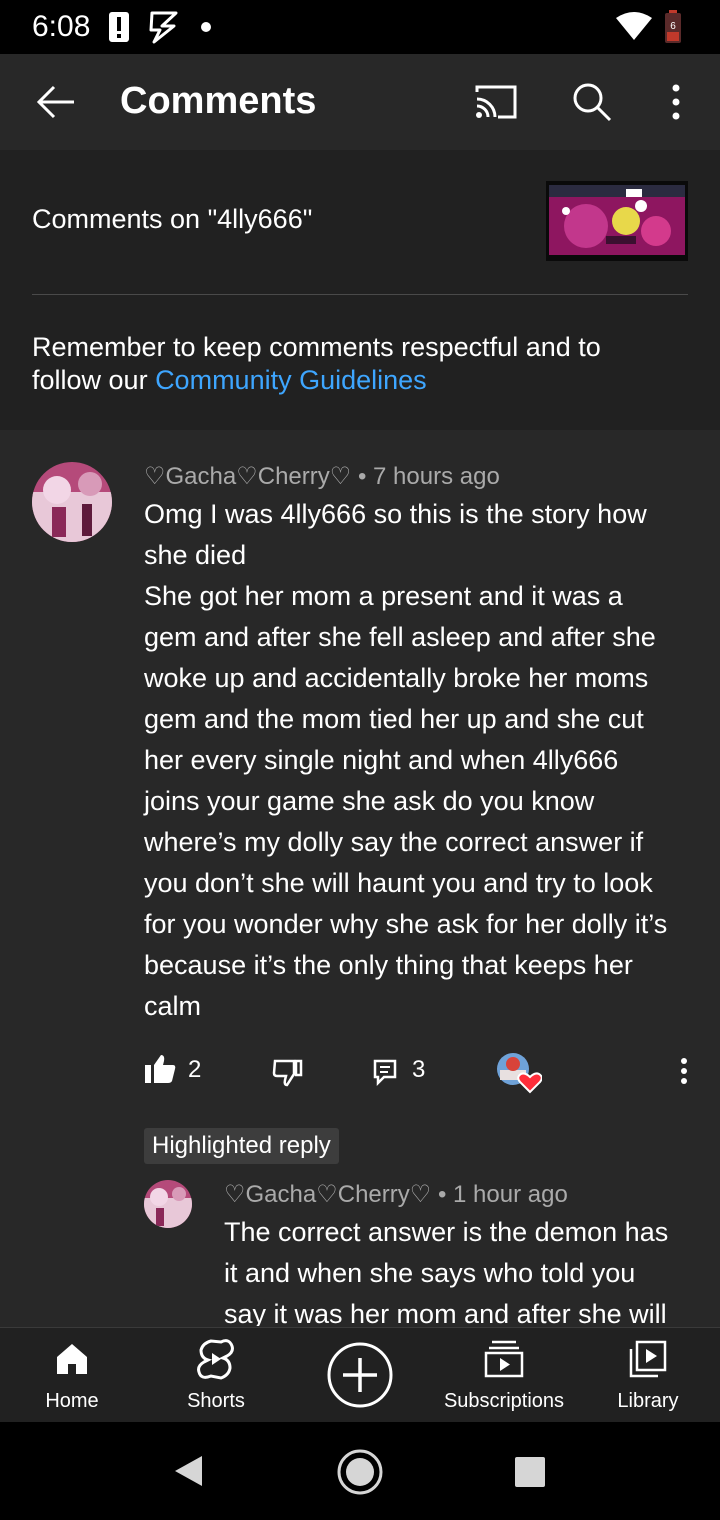 The width and height of the screenshot is (720, 1520). What do you see at coordinates (419, 1069) in the screenshot?
I see `reply-count: 3` at bounding box center [419, 1069].